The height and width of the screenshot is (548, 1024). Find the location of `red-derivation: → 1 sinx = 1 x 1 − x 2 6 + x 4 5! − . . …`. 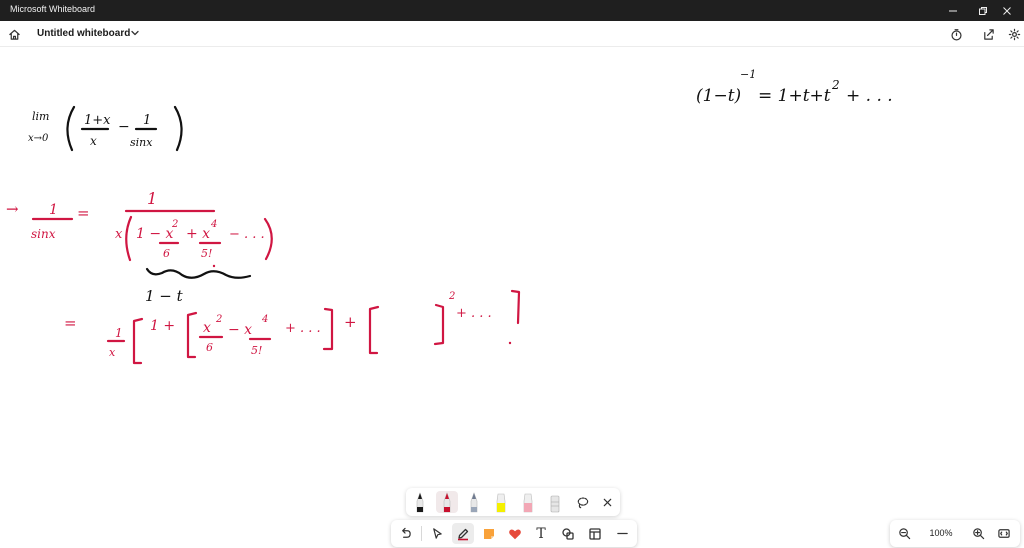

red-derivation: → 1 sinx = 1 x 1 − x 2 6 + x 4 5! − . . … is located at coordinates (139, 225).